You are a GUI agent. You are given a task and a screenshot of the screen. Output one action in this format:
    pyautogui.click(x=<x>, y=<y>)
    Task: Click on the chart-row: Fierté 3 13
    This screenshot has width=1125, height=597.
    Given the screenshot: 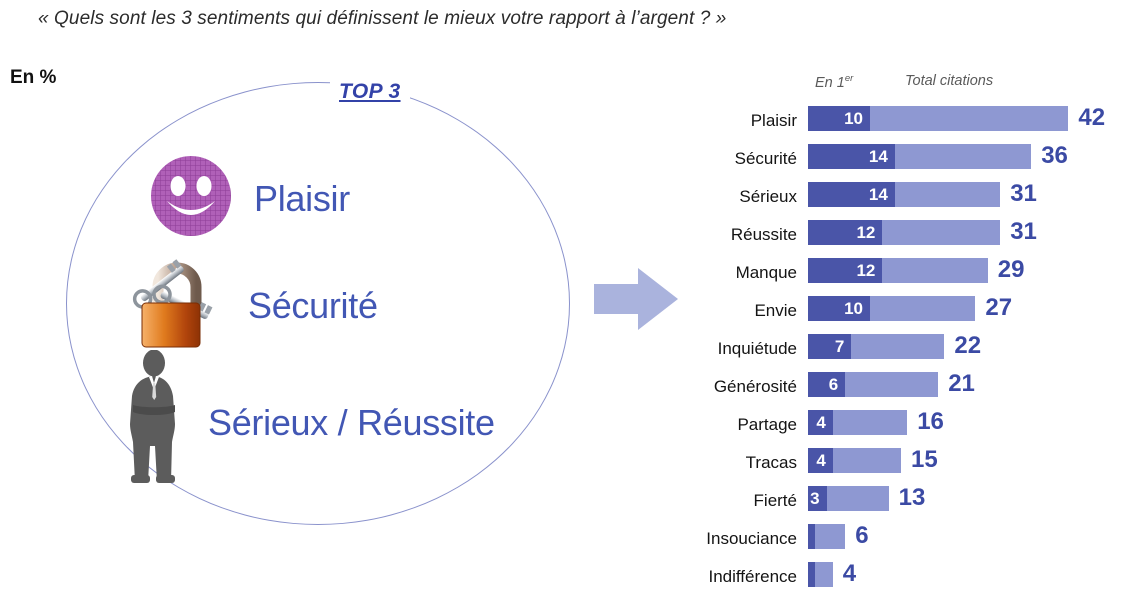 What is the action you would take?
    pyautogui.click(x=892, y=502)
    